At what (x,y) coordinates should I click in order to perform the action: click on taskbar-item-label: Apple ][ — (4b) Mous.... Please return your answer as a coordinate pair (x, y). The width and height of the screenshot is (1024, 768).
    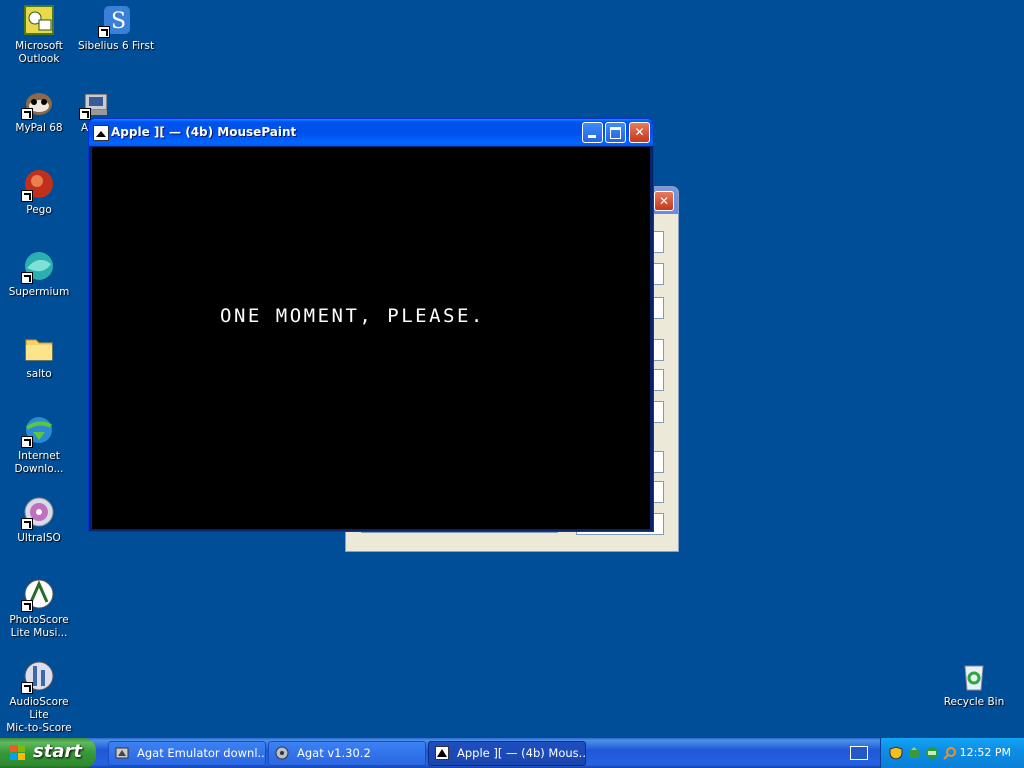
    Looking at the image, I should click on (521, 753).